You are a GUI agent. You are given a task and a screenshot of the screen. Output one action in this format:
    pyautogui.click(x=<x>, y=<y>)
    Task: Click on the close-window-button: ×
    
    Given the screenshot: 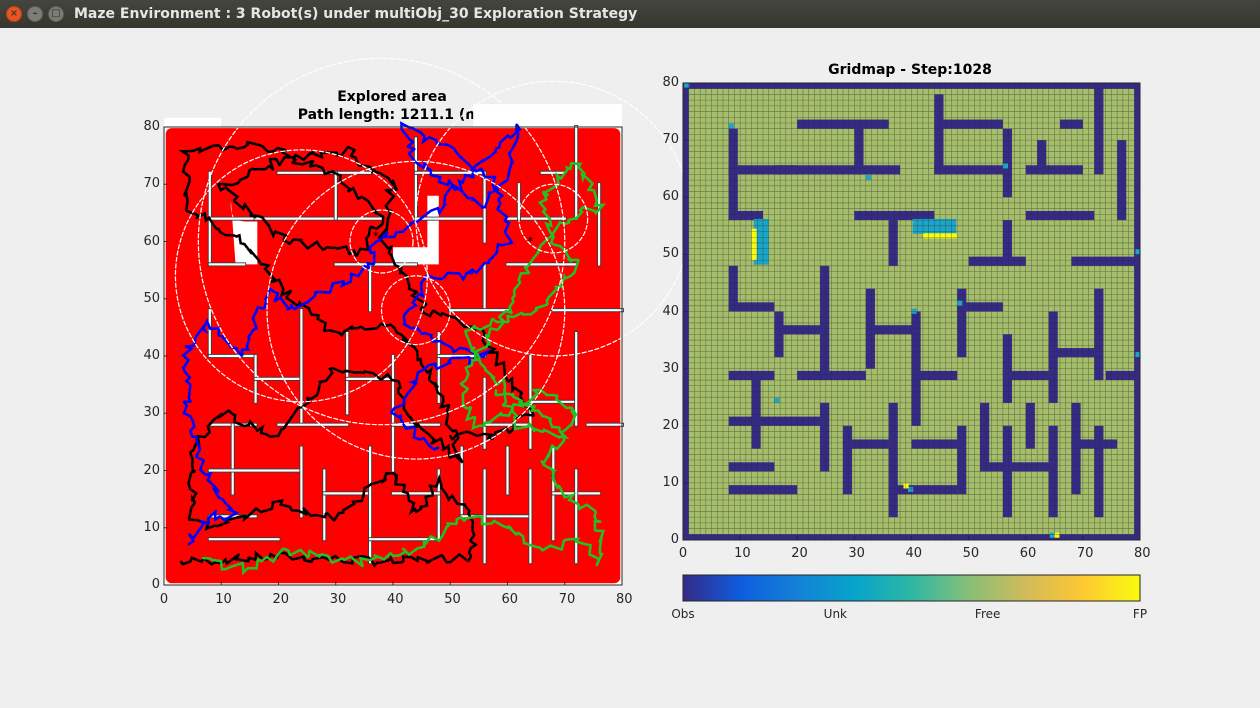 What is the action you would take?
    pyautogui.click(x=14, y=14)
    